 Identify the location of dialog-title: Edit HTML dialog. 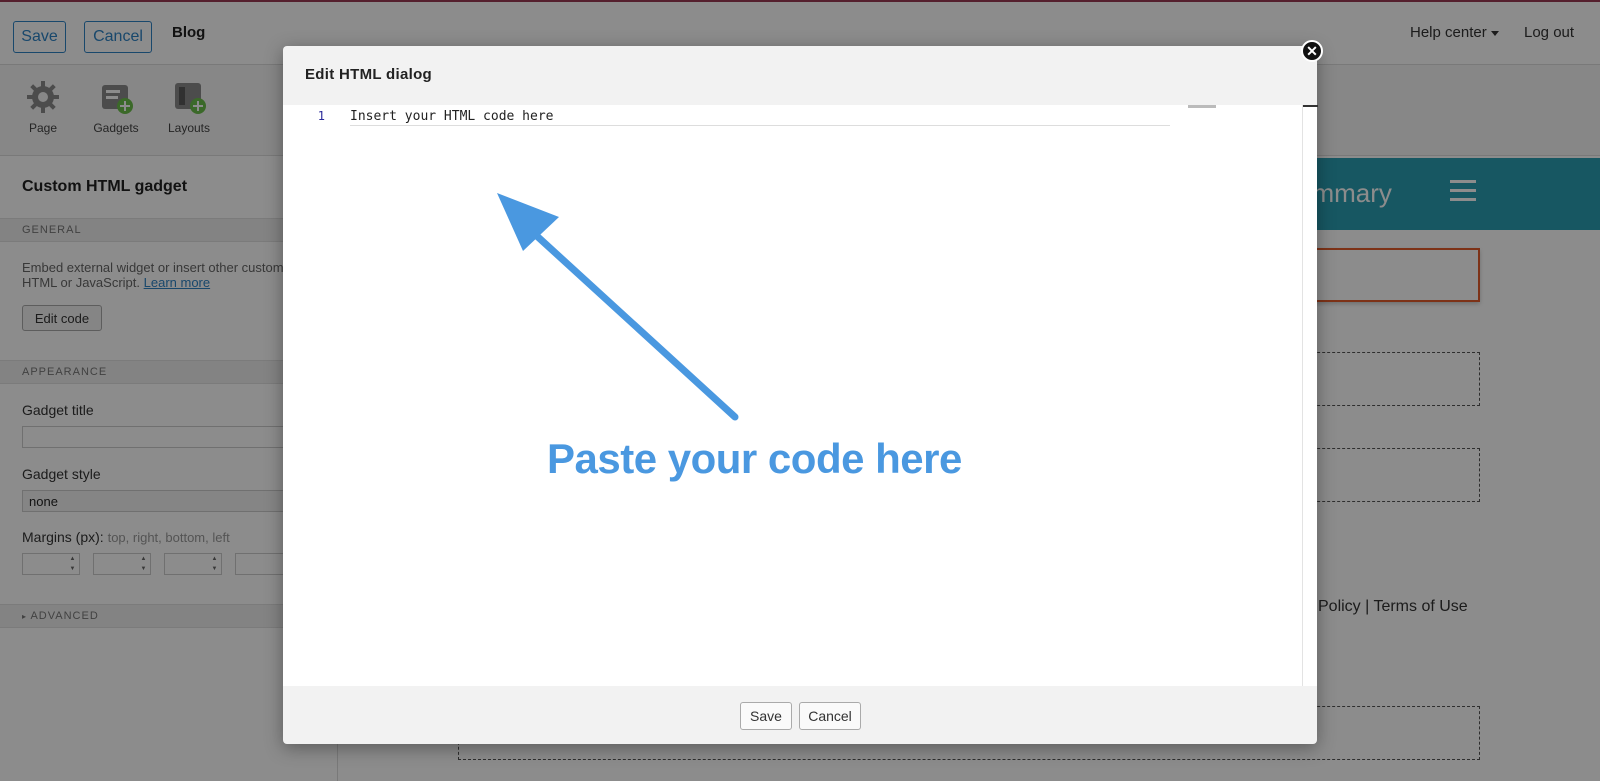
(369, 74).